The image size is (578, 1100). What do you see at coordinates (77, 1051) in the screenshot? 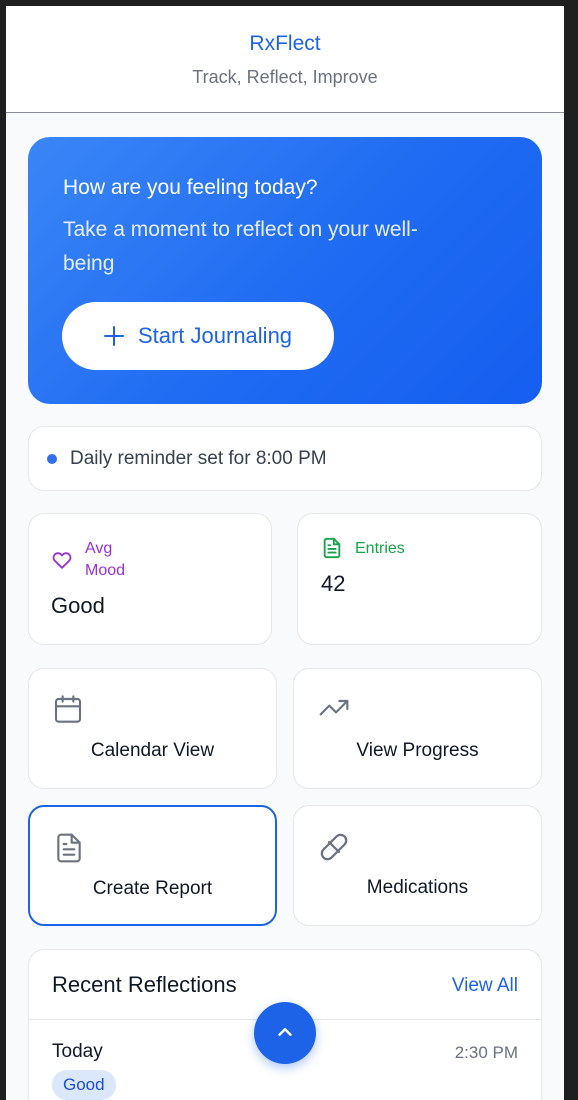
I see `entry-day: Today` at bounding box center [77, 1051].